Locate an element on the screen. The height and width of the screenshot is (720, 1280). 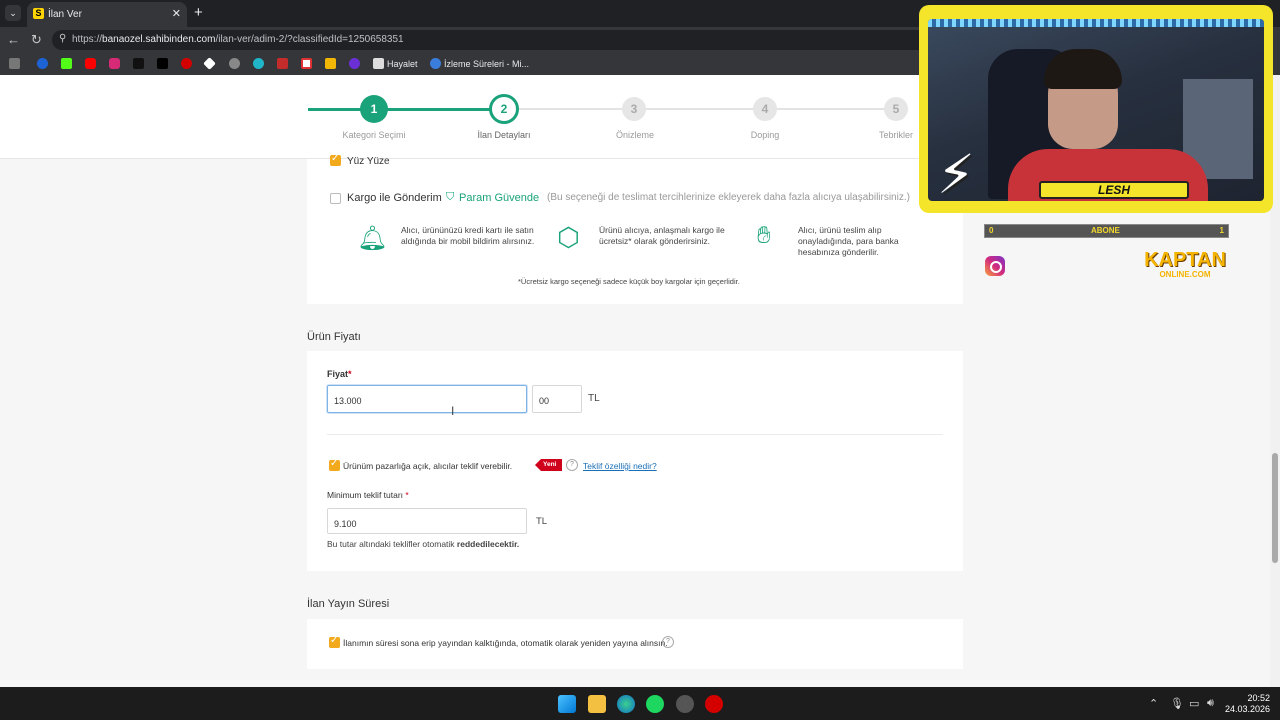
streamer-hair is located at coordinates (1083, 69).